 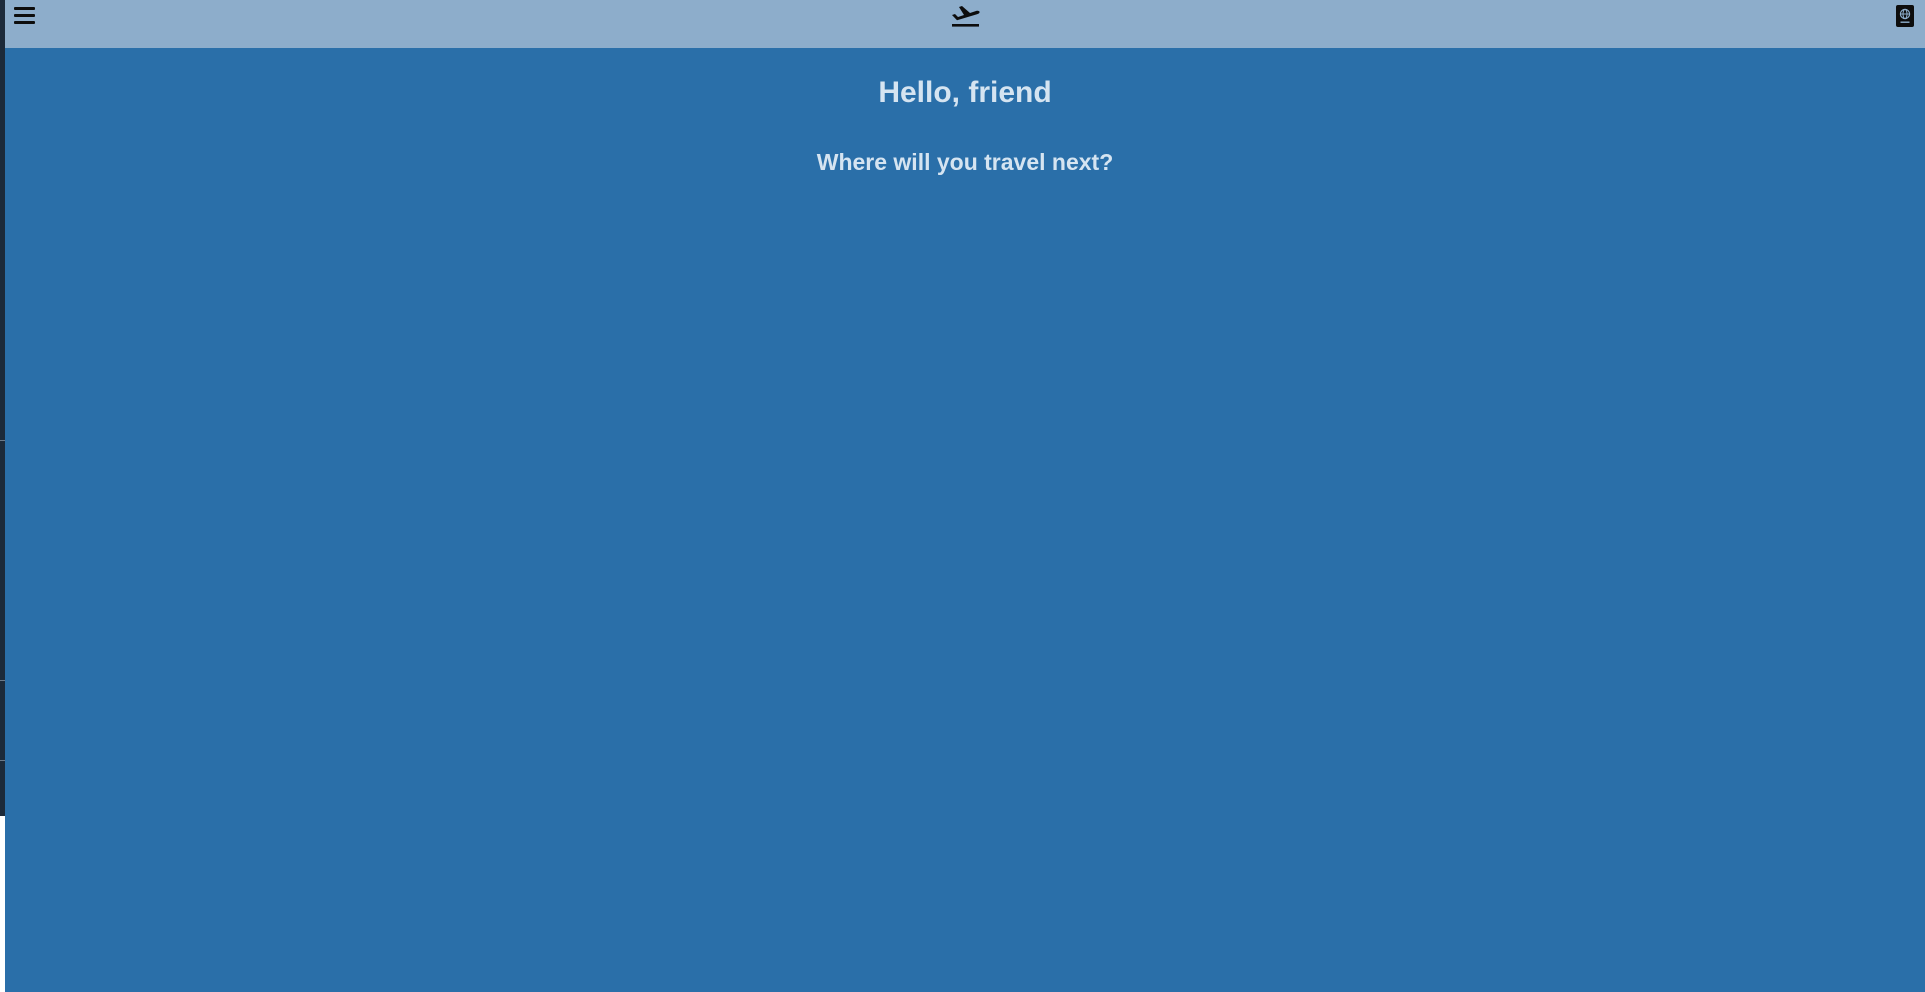 I want to click on travel-prompt-heading: Where will you travel next?, so click(x=965, y=162).